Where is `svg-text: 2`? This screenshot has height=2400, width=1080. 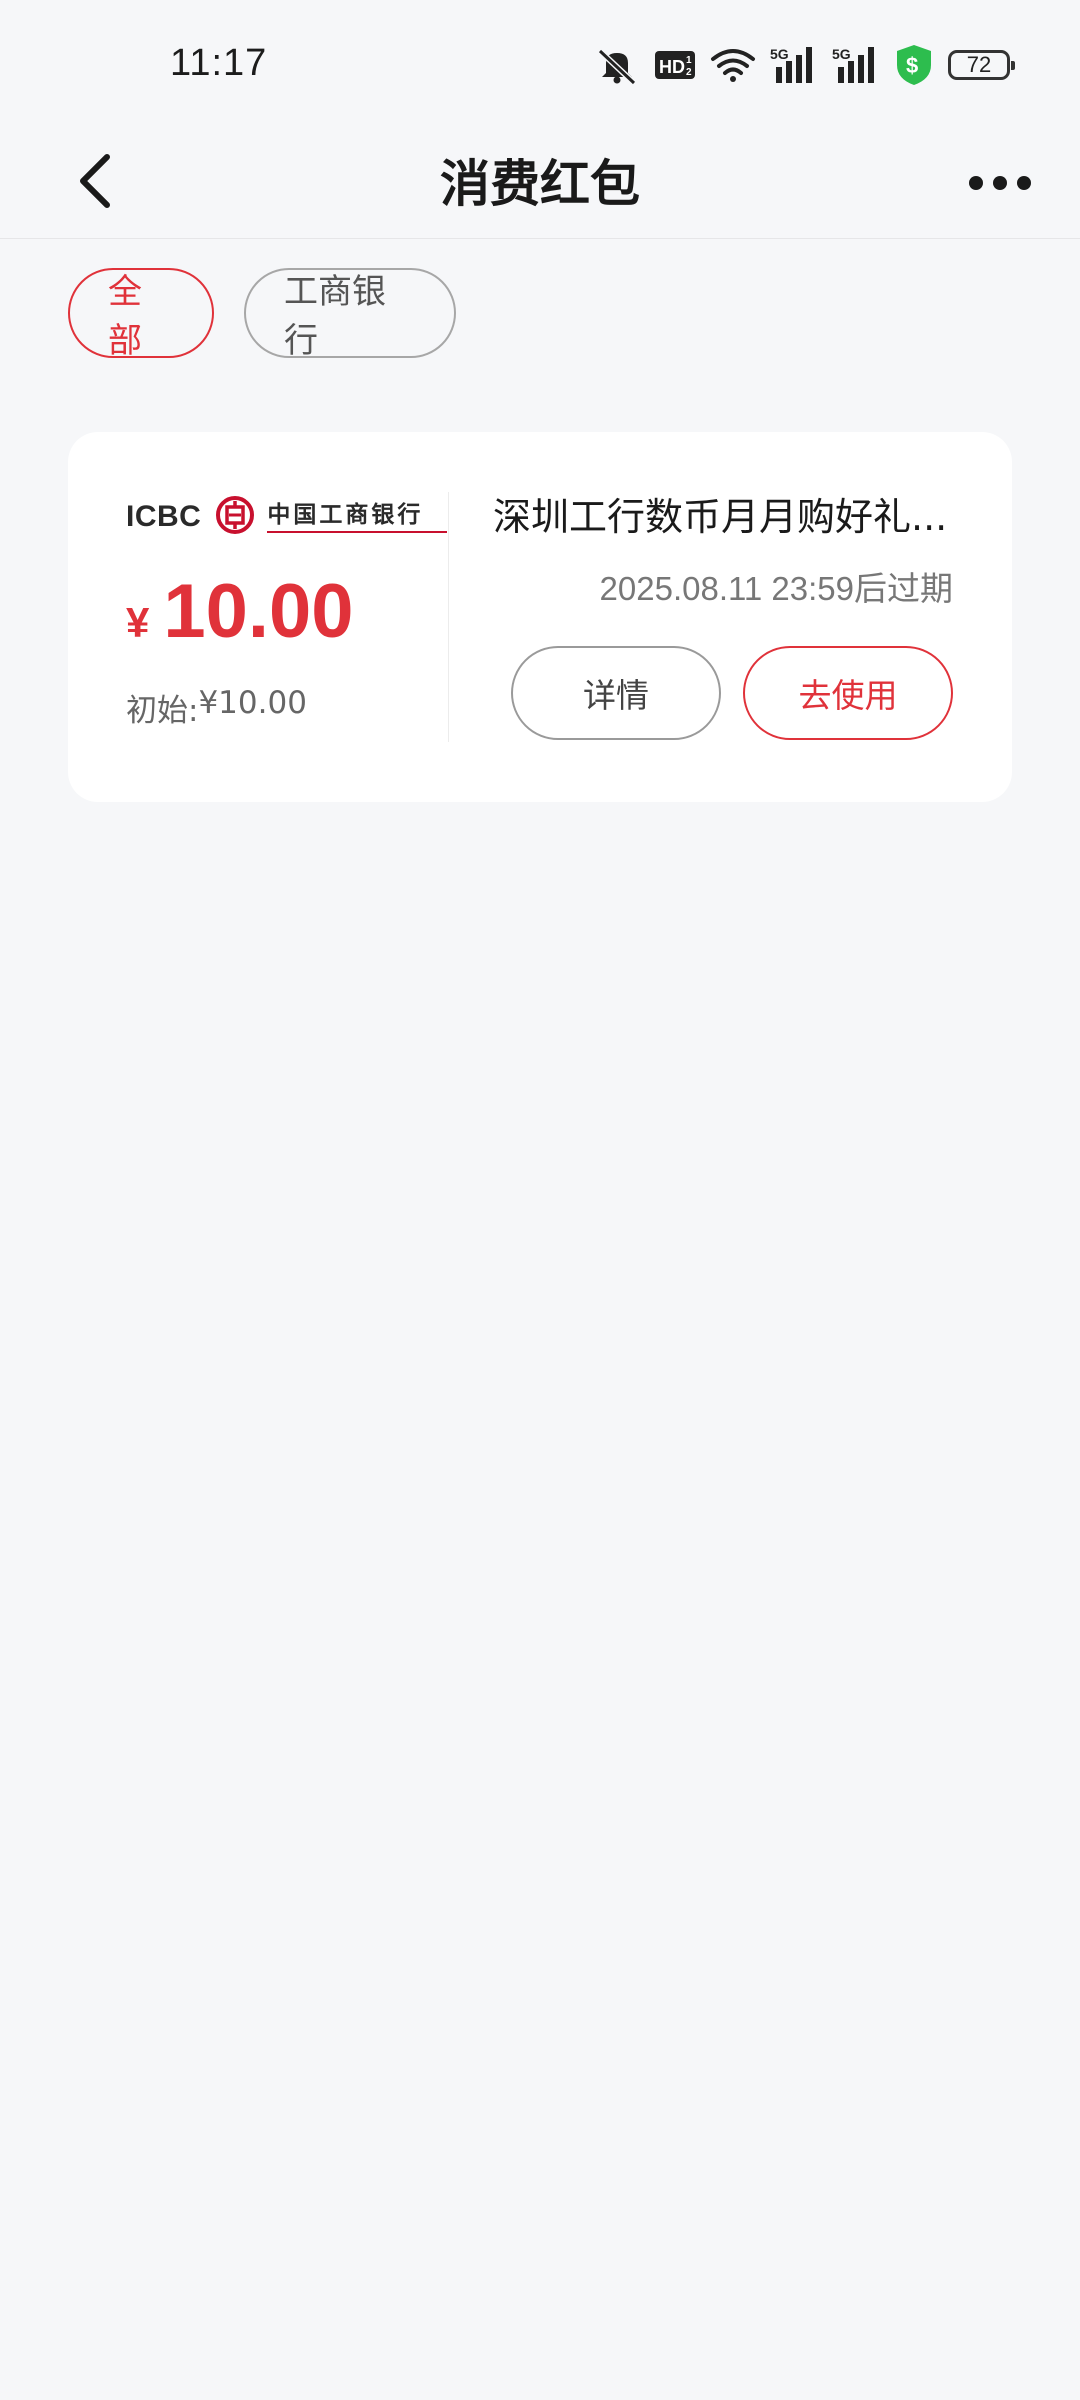 svg-text: 2 is located at coordinates (689, 72).